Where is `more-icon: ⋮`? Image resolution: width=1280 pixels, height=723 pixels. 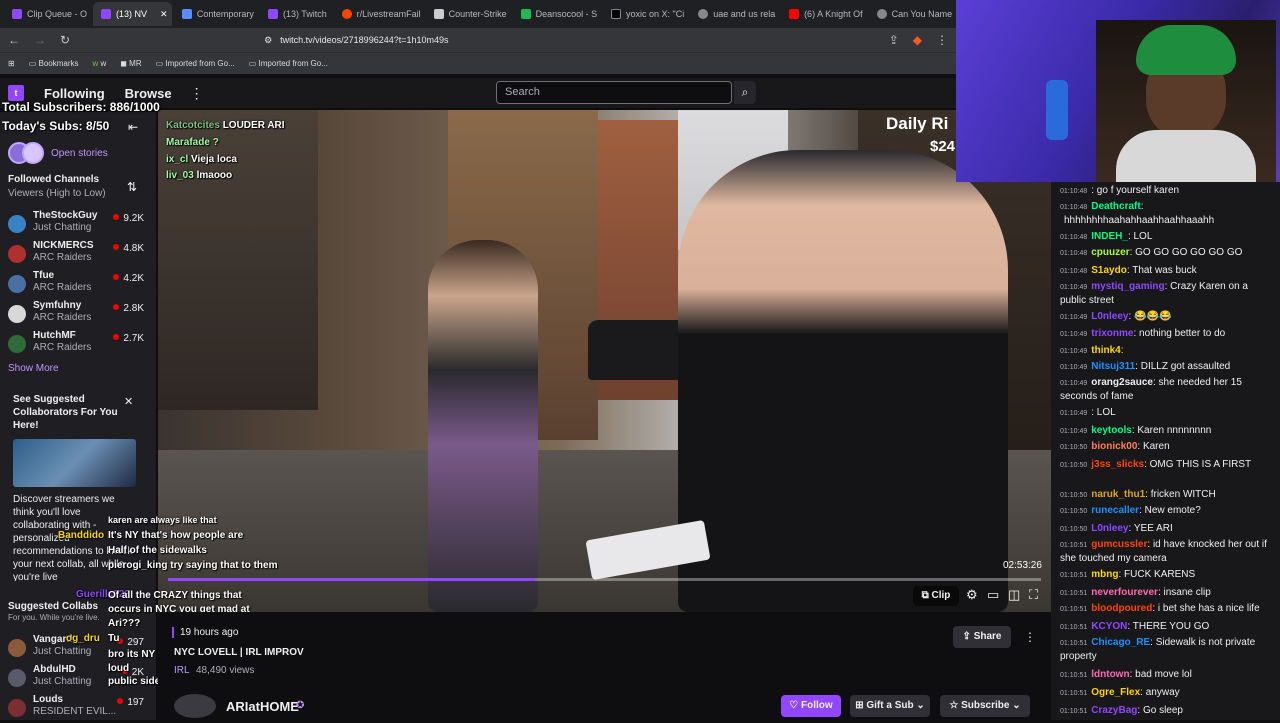 more-icon: ⋮ is located at coordinates (197, 93).